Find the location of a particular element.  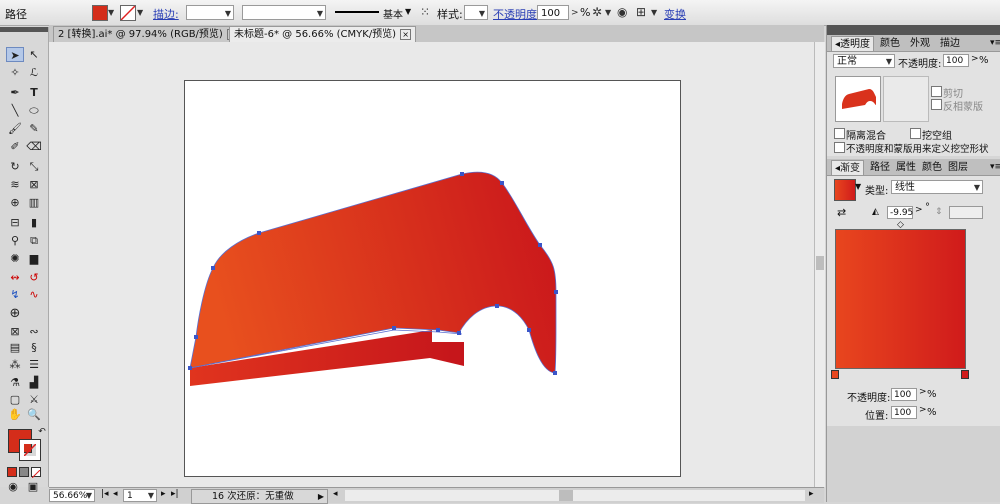

rotate-tool-icon: ↻ is located at coordinates (15, 166).